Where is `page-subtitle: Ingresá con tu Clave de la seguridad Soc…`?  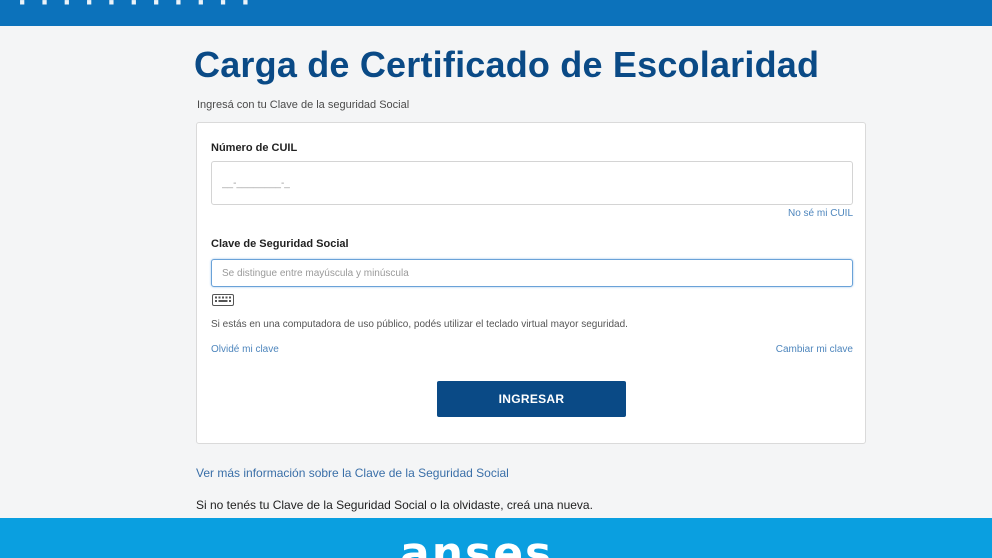 page-subtitle: Ingresá con tu Clave de la seguridad Soc… is located at coordinates (303, 105).